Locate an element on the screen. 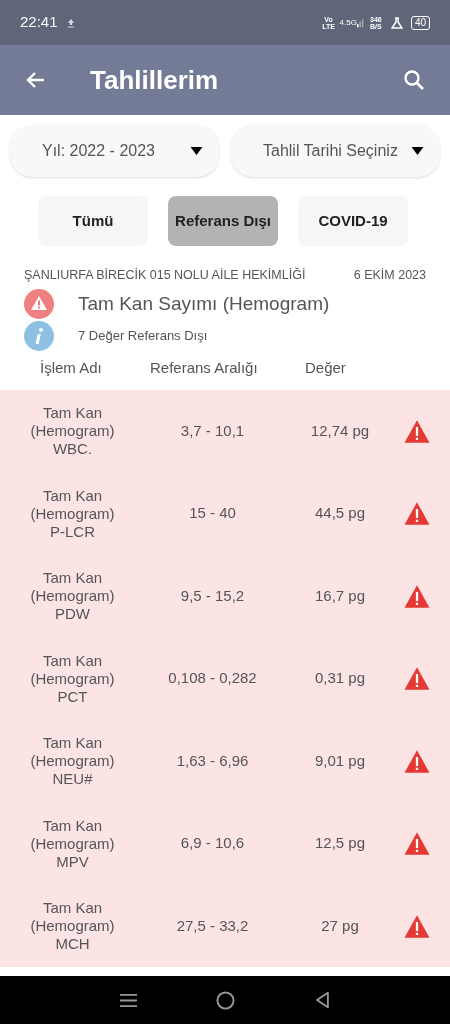 The width and height of the screenshot is (450, 1024). institution-name: ŞANLIURFA BİRECİK 015 NOLU AİLE HEKİMLİĞİ is located at coordinates (165, 275).